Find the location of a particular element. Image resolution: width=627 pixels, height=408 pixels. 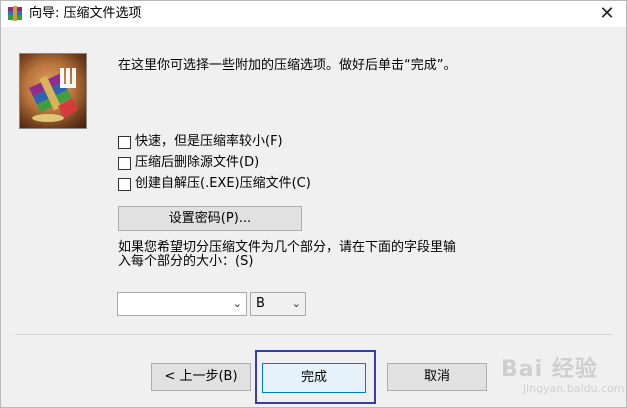

option-label: 压缩后删除源文件(D) is located at coordinates (197, 162).